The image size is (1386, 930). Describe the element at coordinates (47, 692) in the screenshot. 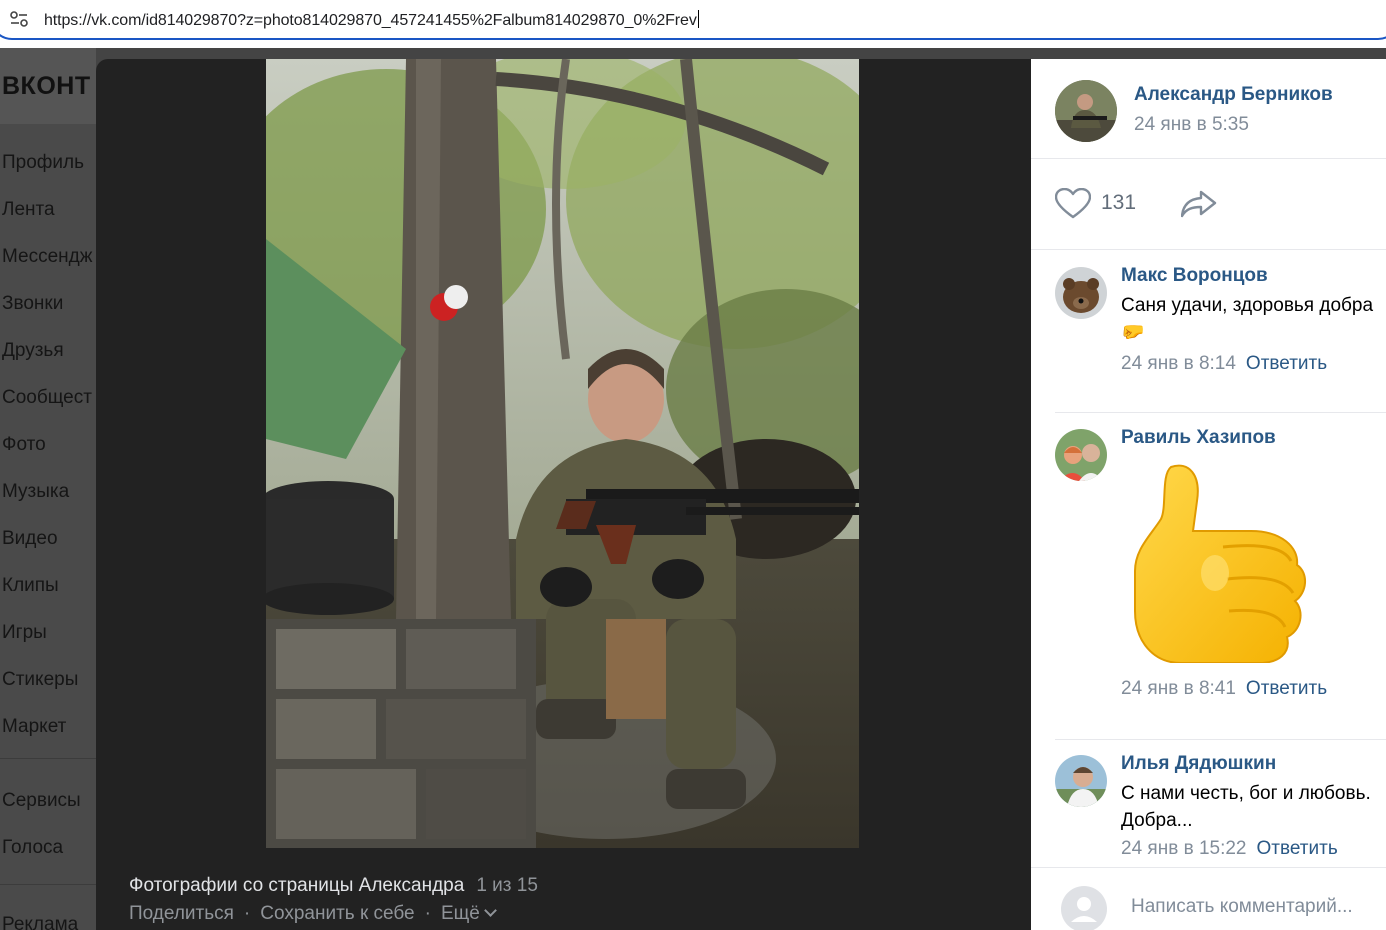

I see `nav-stickers: Стикеры` at that location.